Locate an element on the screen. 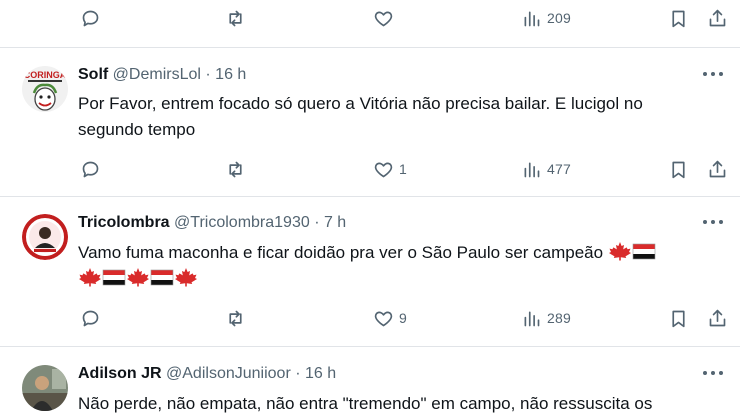 The height and width of the screenshot is (416, 740). avatar: CORINGA is located at coordinates (45, 89).